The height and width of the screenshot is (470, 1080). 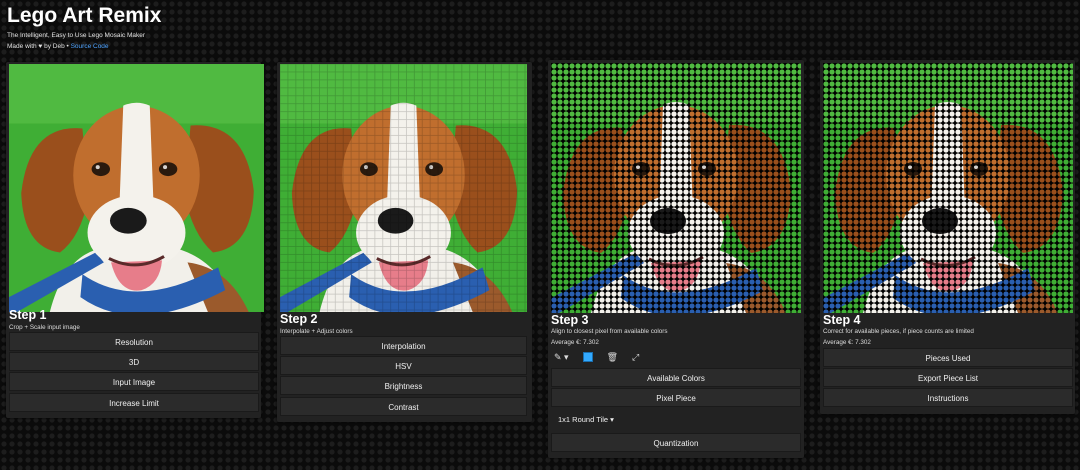 I want to click on color-swatch-icon, so click(x=587, y=357).